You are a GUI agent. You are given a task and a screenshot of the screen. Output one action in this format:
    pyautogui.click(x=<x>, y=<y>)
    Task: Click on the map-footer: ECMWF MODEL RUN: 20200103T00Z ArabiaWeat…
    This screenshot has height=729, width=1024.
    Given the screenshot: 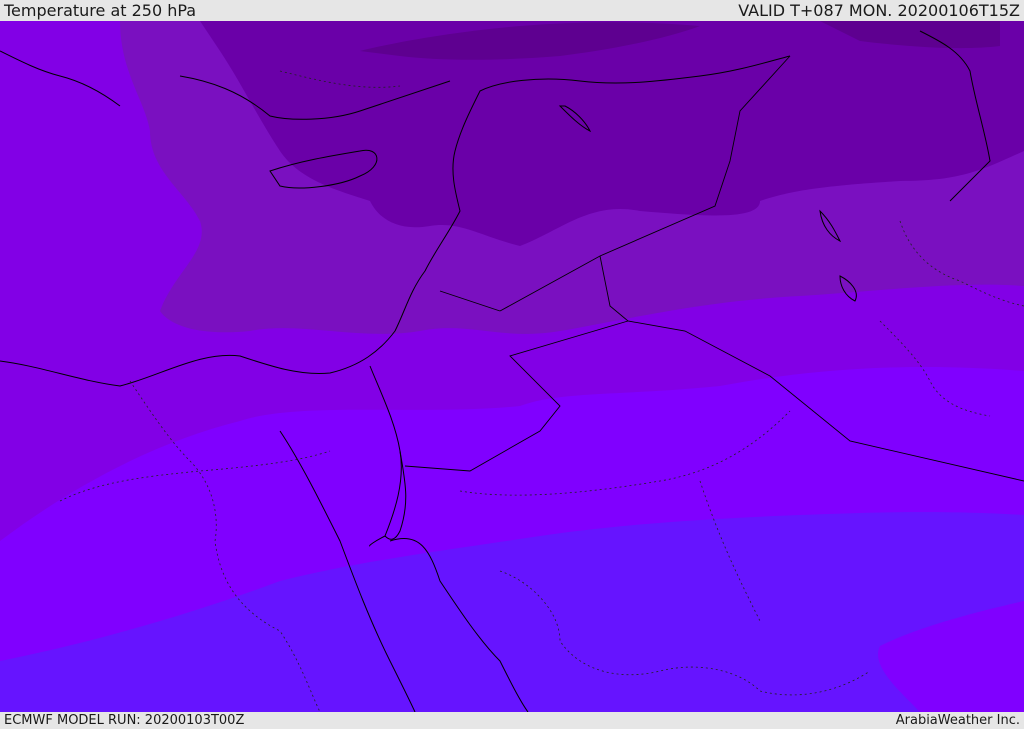 What is the action you would take?
    pyautogui.click(x=512, y=720)
    